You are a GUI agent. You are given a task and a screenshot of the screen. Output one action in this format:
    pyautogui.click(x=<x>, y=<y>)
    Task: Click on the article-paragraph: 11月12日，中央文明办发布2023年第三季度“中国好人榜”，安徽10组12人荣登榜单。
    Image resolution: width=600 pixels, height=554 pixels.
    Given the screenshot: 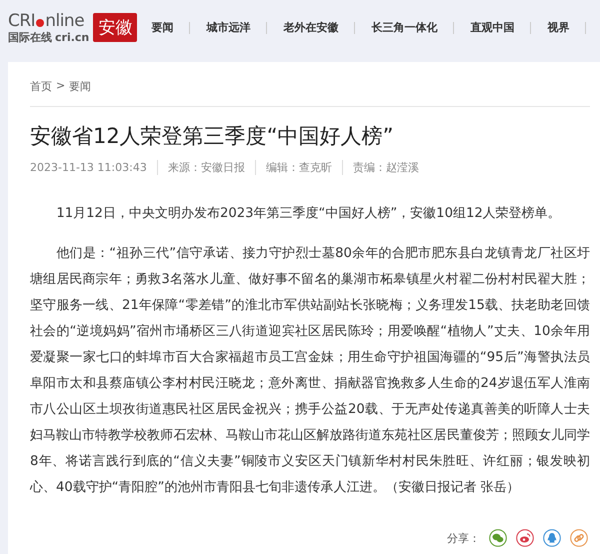 What is the action you would take?
    pyautogui.click(x=308, y=214)
    